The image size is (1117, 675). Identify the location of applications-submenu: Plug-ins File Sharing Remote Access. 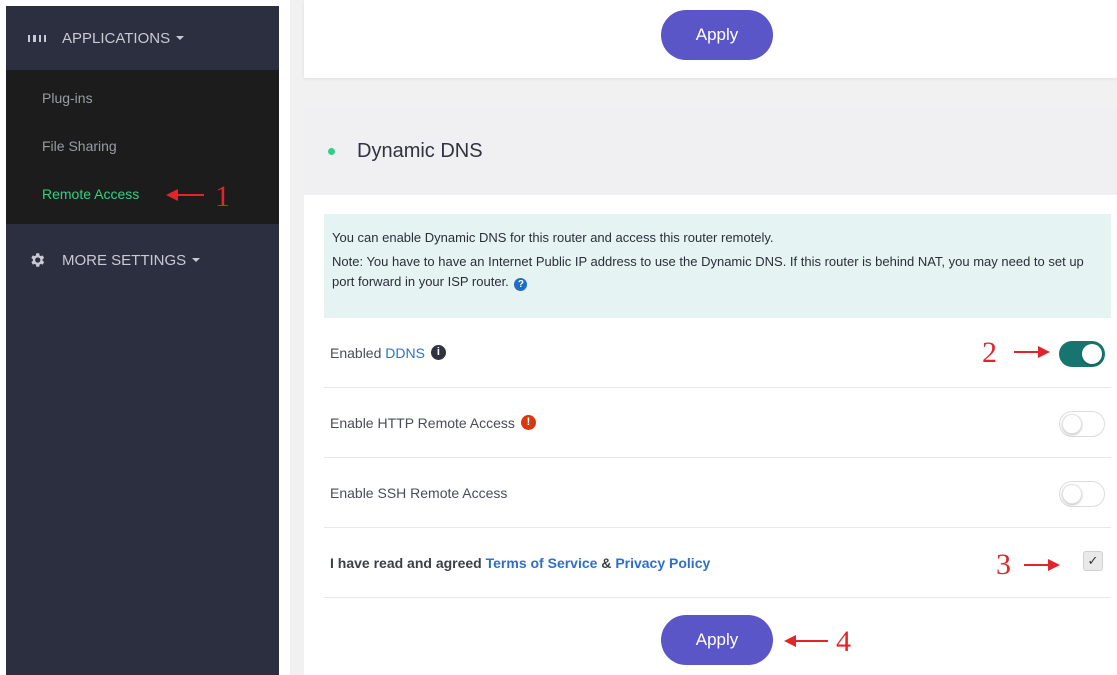
(142, 147).